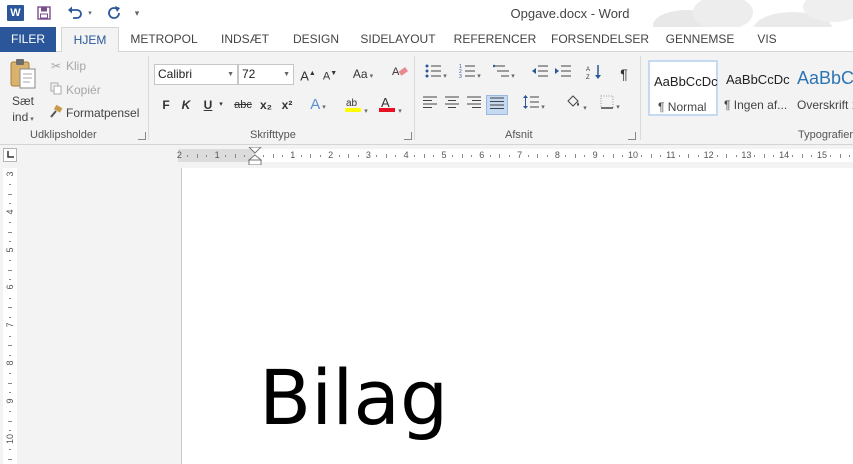 The image size is (853, 464). What do you see at coordinates (90, 40) in the screenshot?
I see `tab-home: HJEM` at bounding box center [90, 40].